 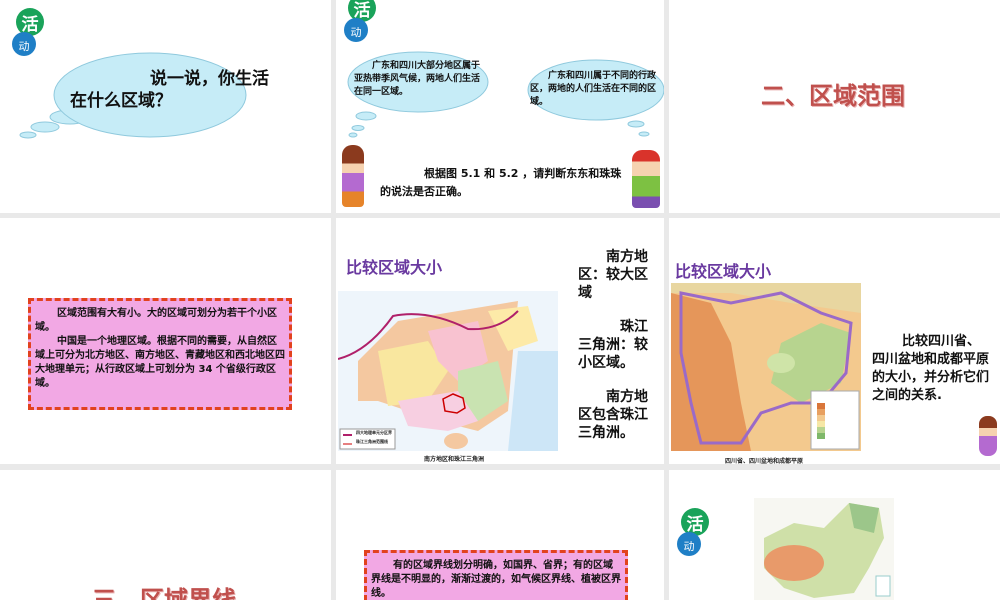 I want to click on legend-item-2: 珠江三角洲范围线, so click(x=372, y=441).